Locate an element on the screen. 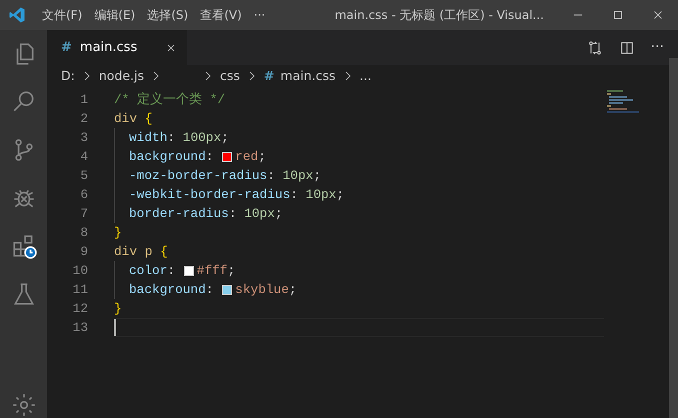 The image size is (678, 418). code-text: background: skyblue; is located at coordinates (213, 290).